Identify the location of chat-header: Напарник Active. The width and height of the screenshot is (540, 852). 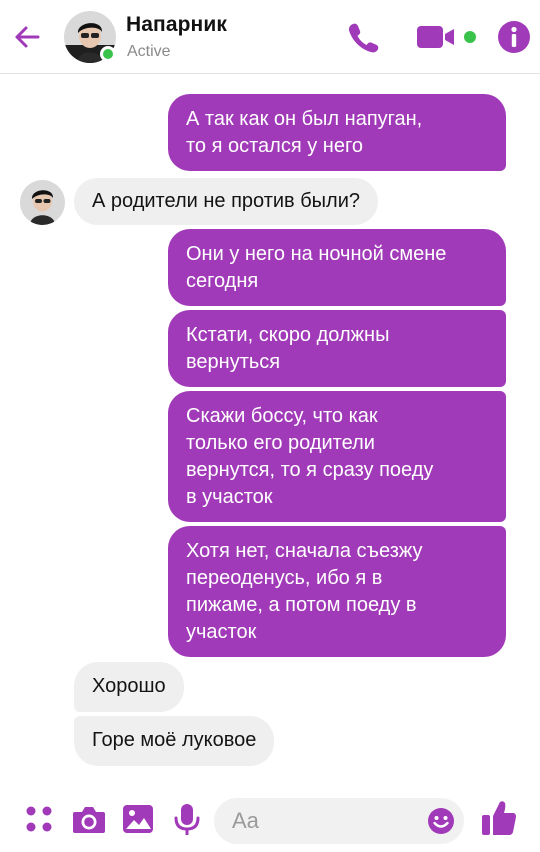
(270, 37).